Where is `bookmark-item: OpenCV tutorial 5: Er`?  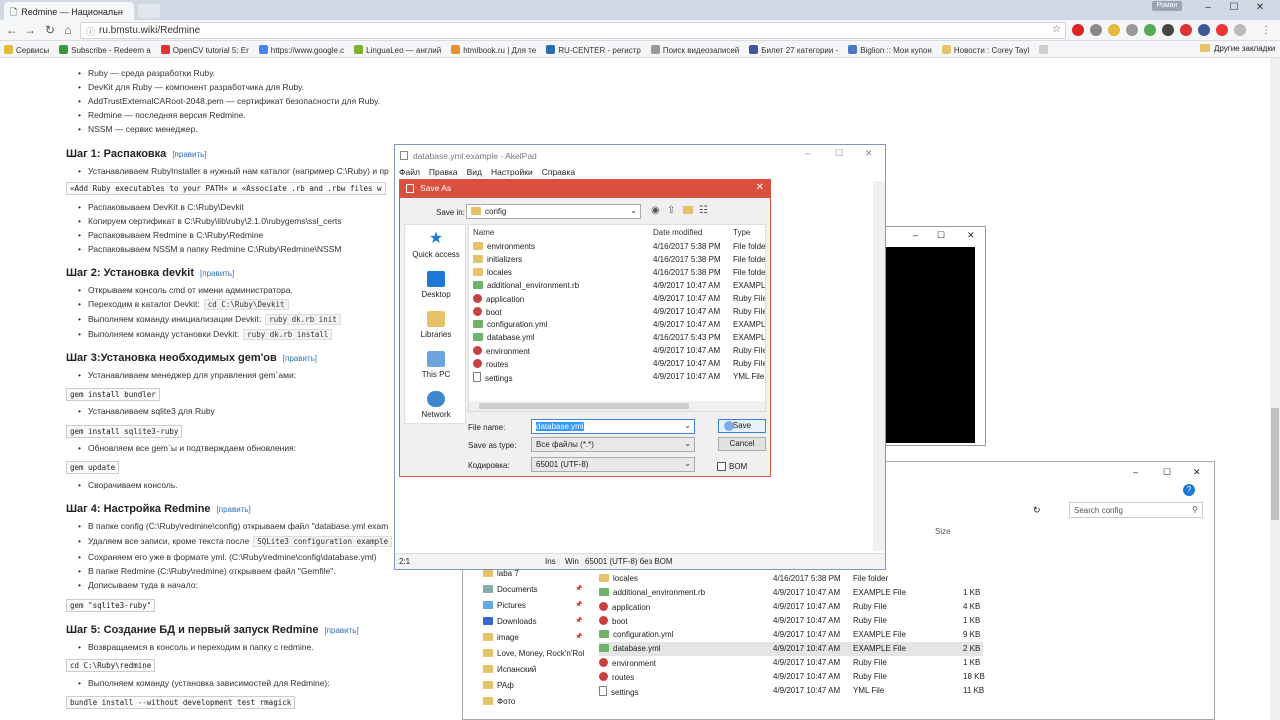 bookmark-item: OpenCV tutorial 5: Er is located at coordinates (204, 50).